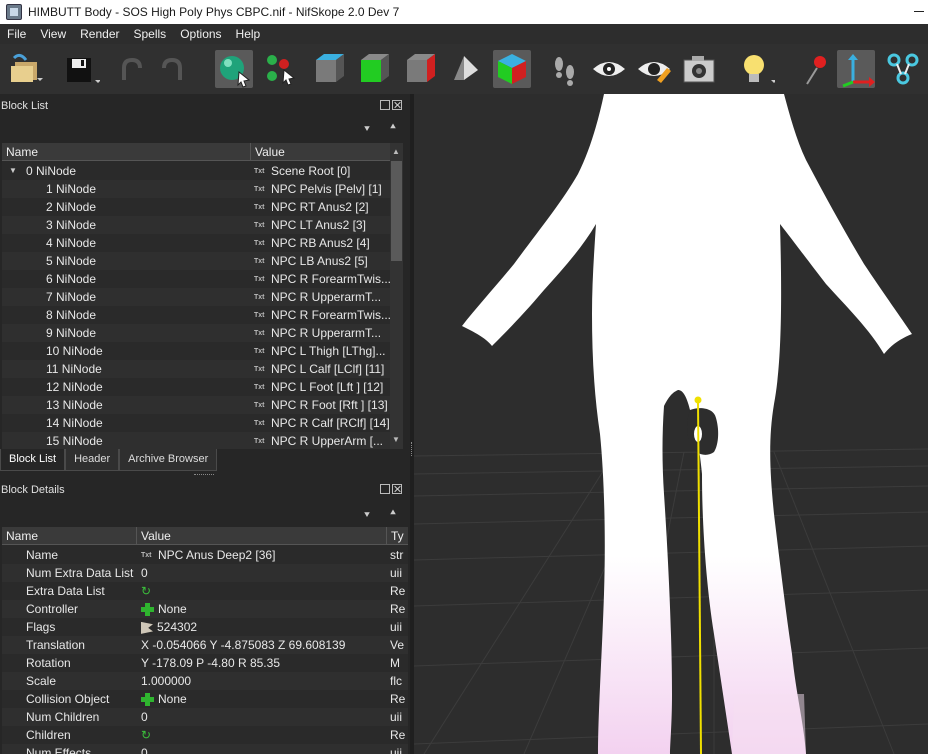 This screenshot has height=754, width=928. Describe the element at coordinates (330, 69) in the screenshot. I see `view-top-button` at that location.